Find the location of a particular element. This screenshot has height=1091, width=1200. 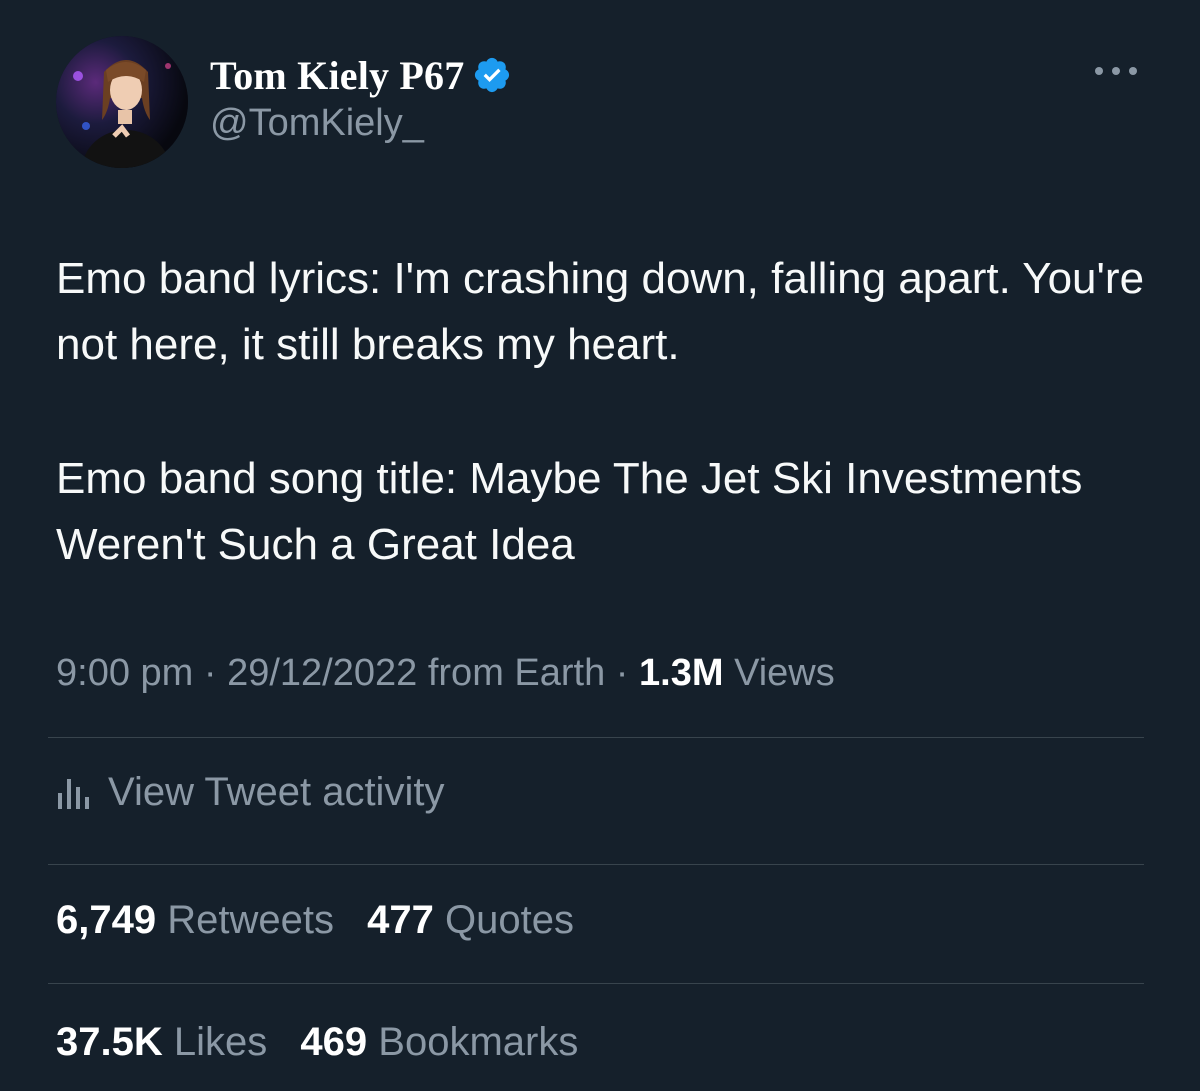

display-name: Tom Kiely P67 is located at coordinates (337, 75).